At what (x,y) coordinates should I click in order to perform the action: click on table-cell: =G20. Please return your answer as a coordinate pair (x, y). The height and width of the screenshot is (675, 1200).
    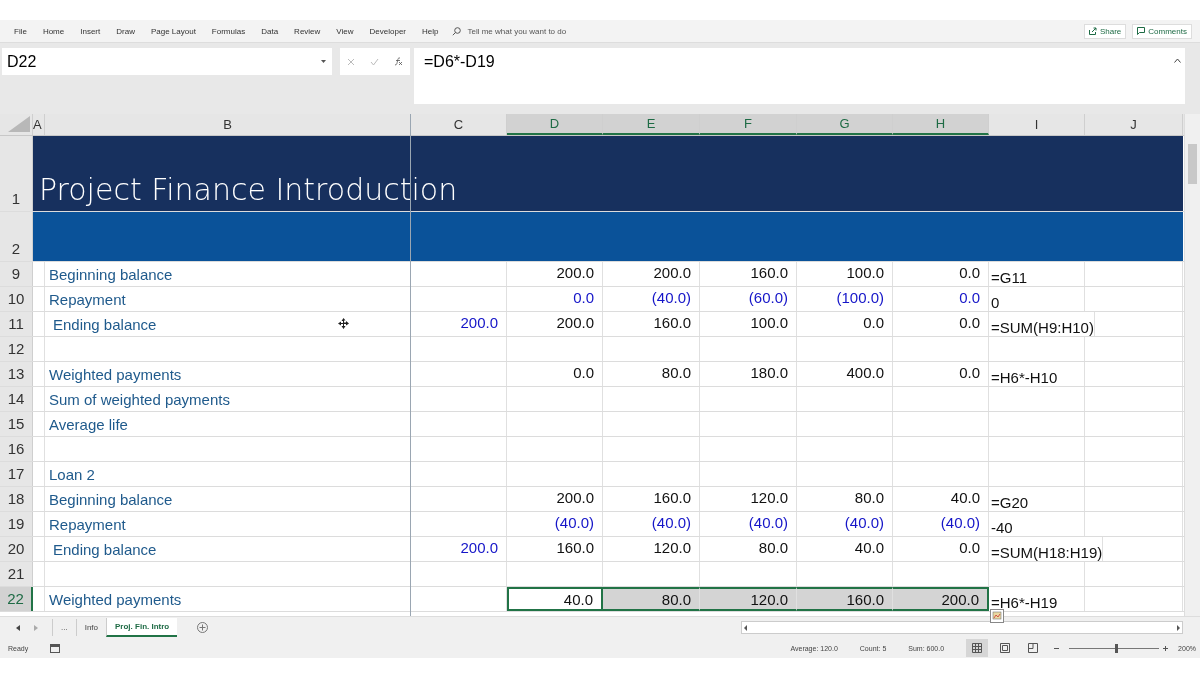
    Looking at the image, I should click on (1037, 499).